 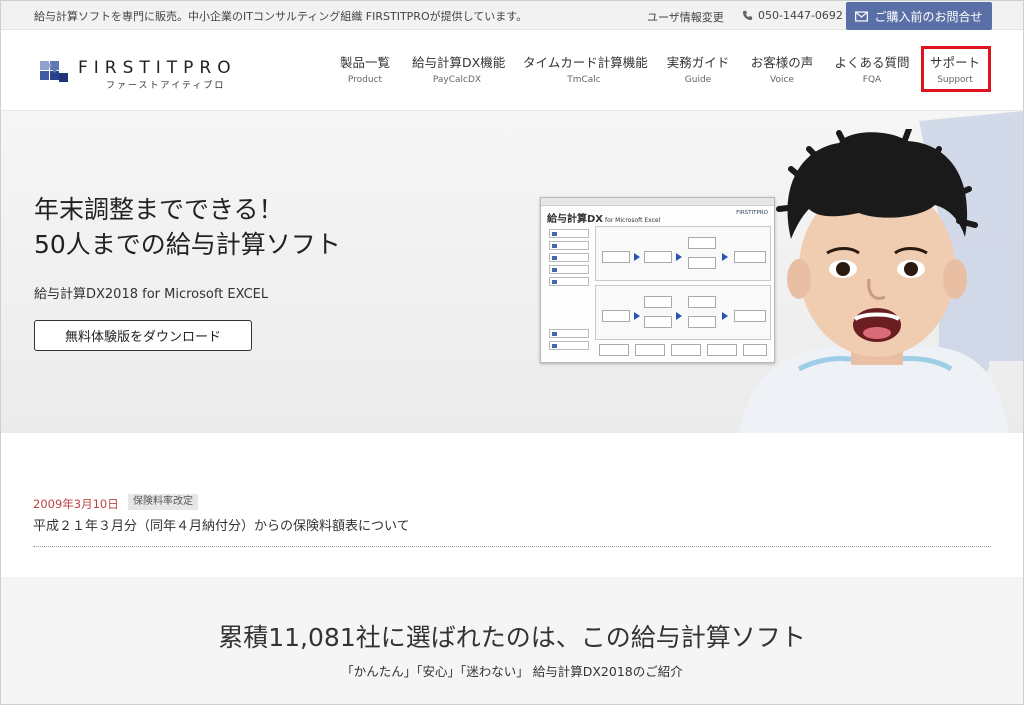 What do you see at coordinates (76, 504) in the screenshot?
I see `news-date: 2009年3月10日` at bounding box center [76, 504].